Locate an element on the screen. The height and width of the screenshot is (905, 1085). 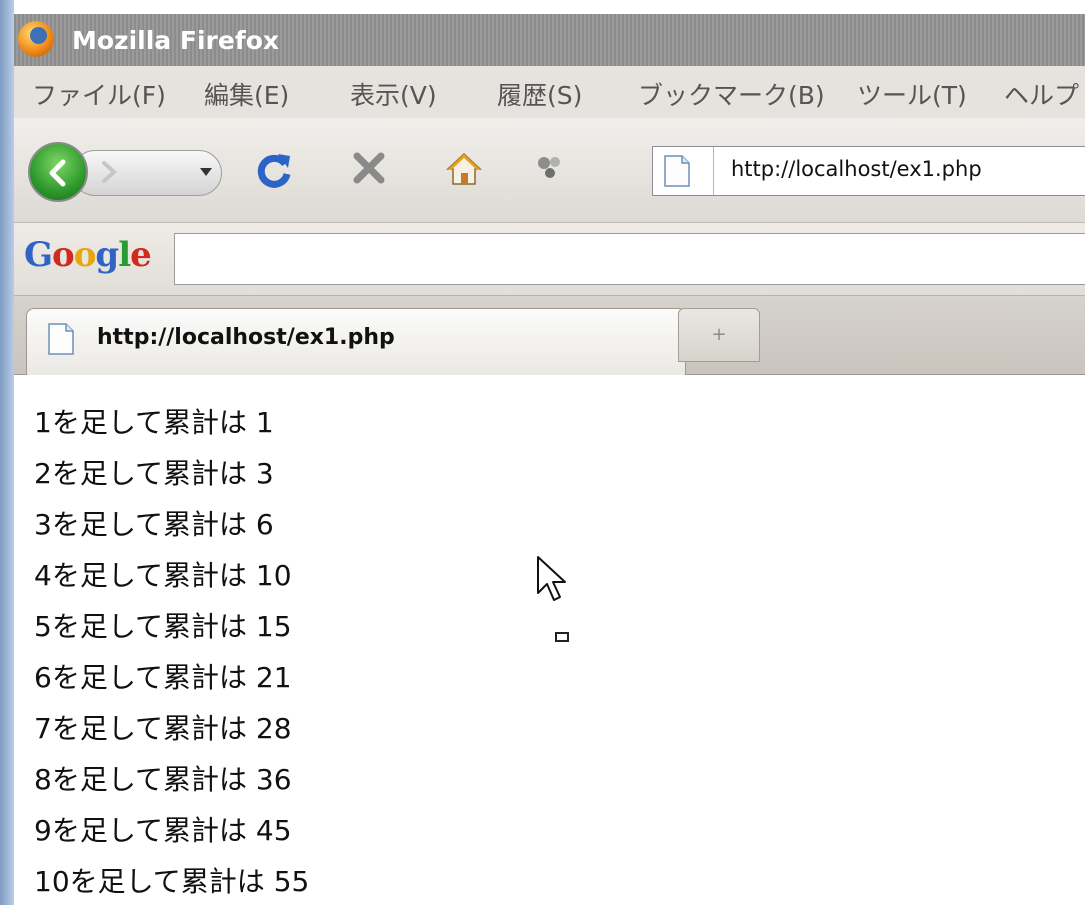
back-icon is located at coordinates (57, 173).